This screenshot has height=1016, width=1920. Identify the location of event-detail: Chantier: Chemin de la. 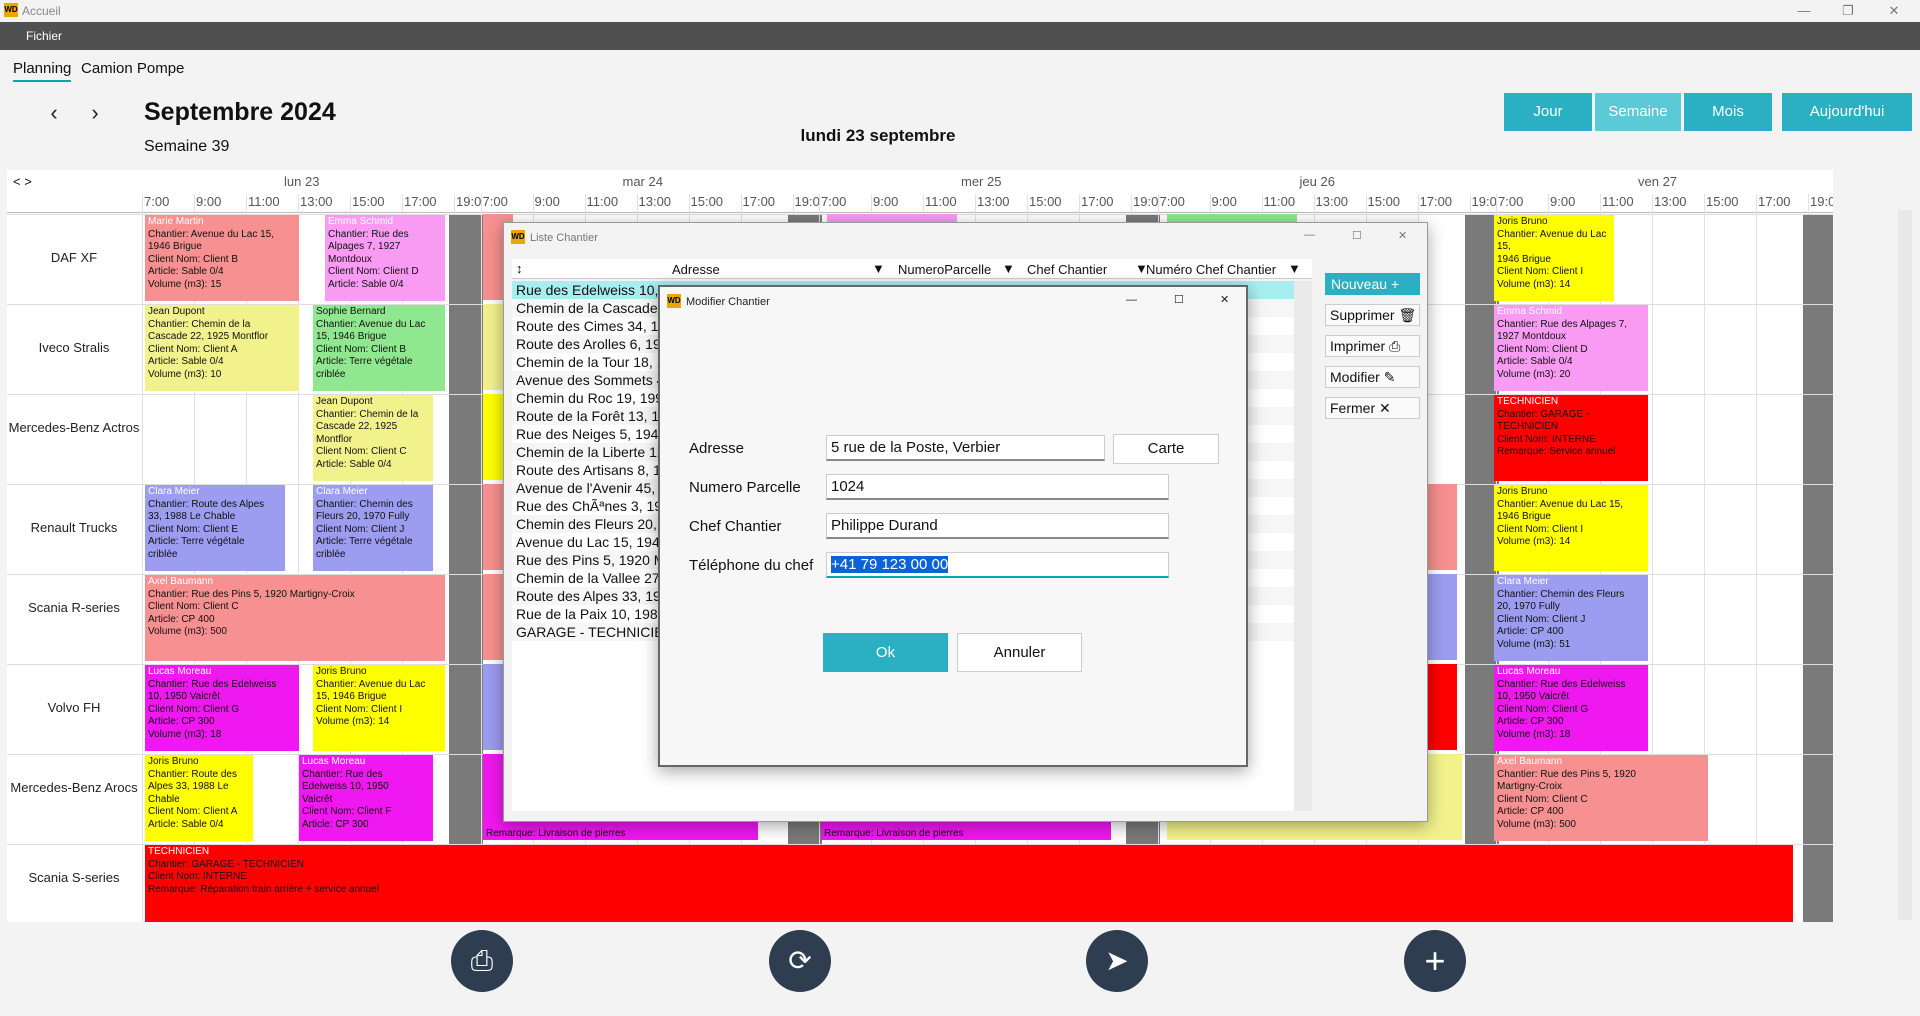
(367, 414).